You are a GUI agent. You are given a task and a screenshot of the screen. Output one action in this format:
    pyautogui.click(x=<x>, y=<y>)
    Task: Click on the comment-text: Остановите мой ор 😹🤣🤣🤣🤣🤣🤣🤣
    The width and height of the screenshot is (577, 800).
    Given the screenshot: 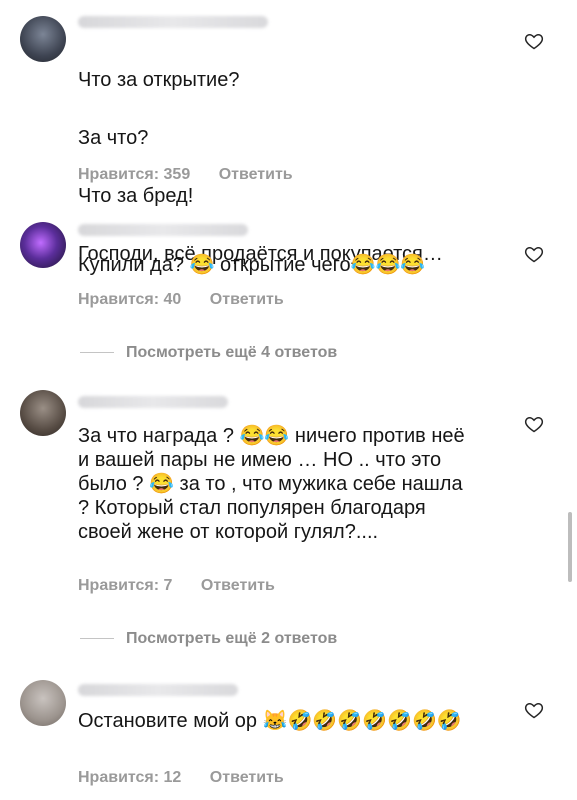 What is the action you would take?
    pyautogui.click(x=270, y=721)
    